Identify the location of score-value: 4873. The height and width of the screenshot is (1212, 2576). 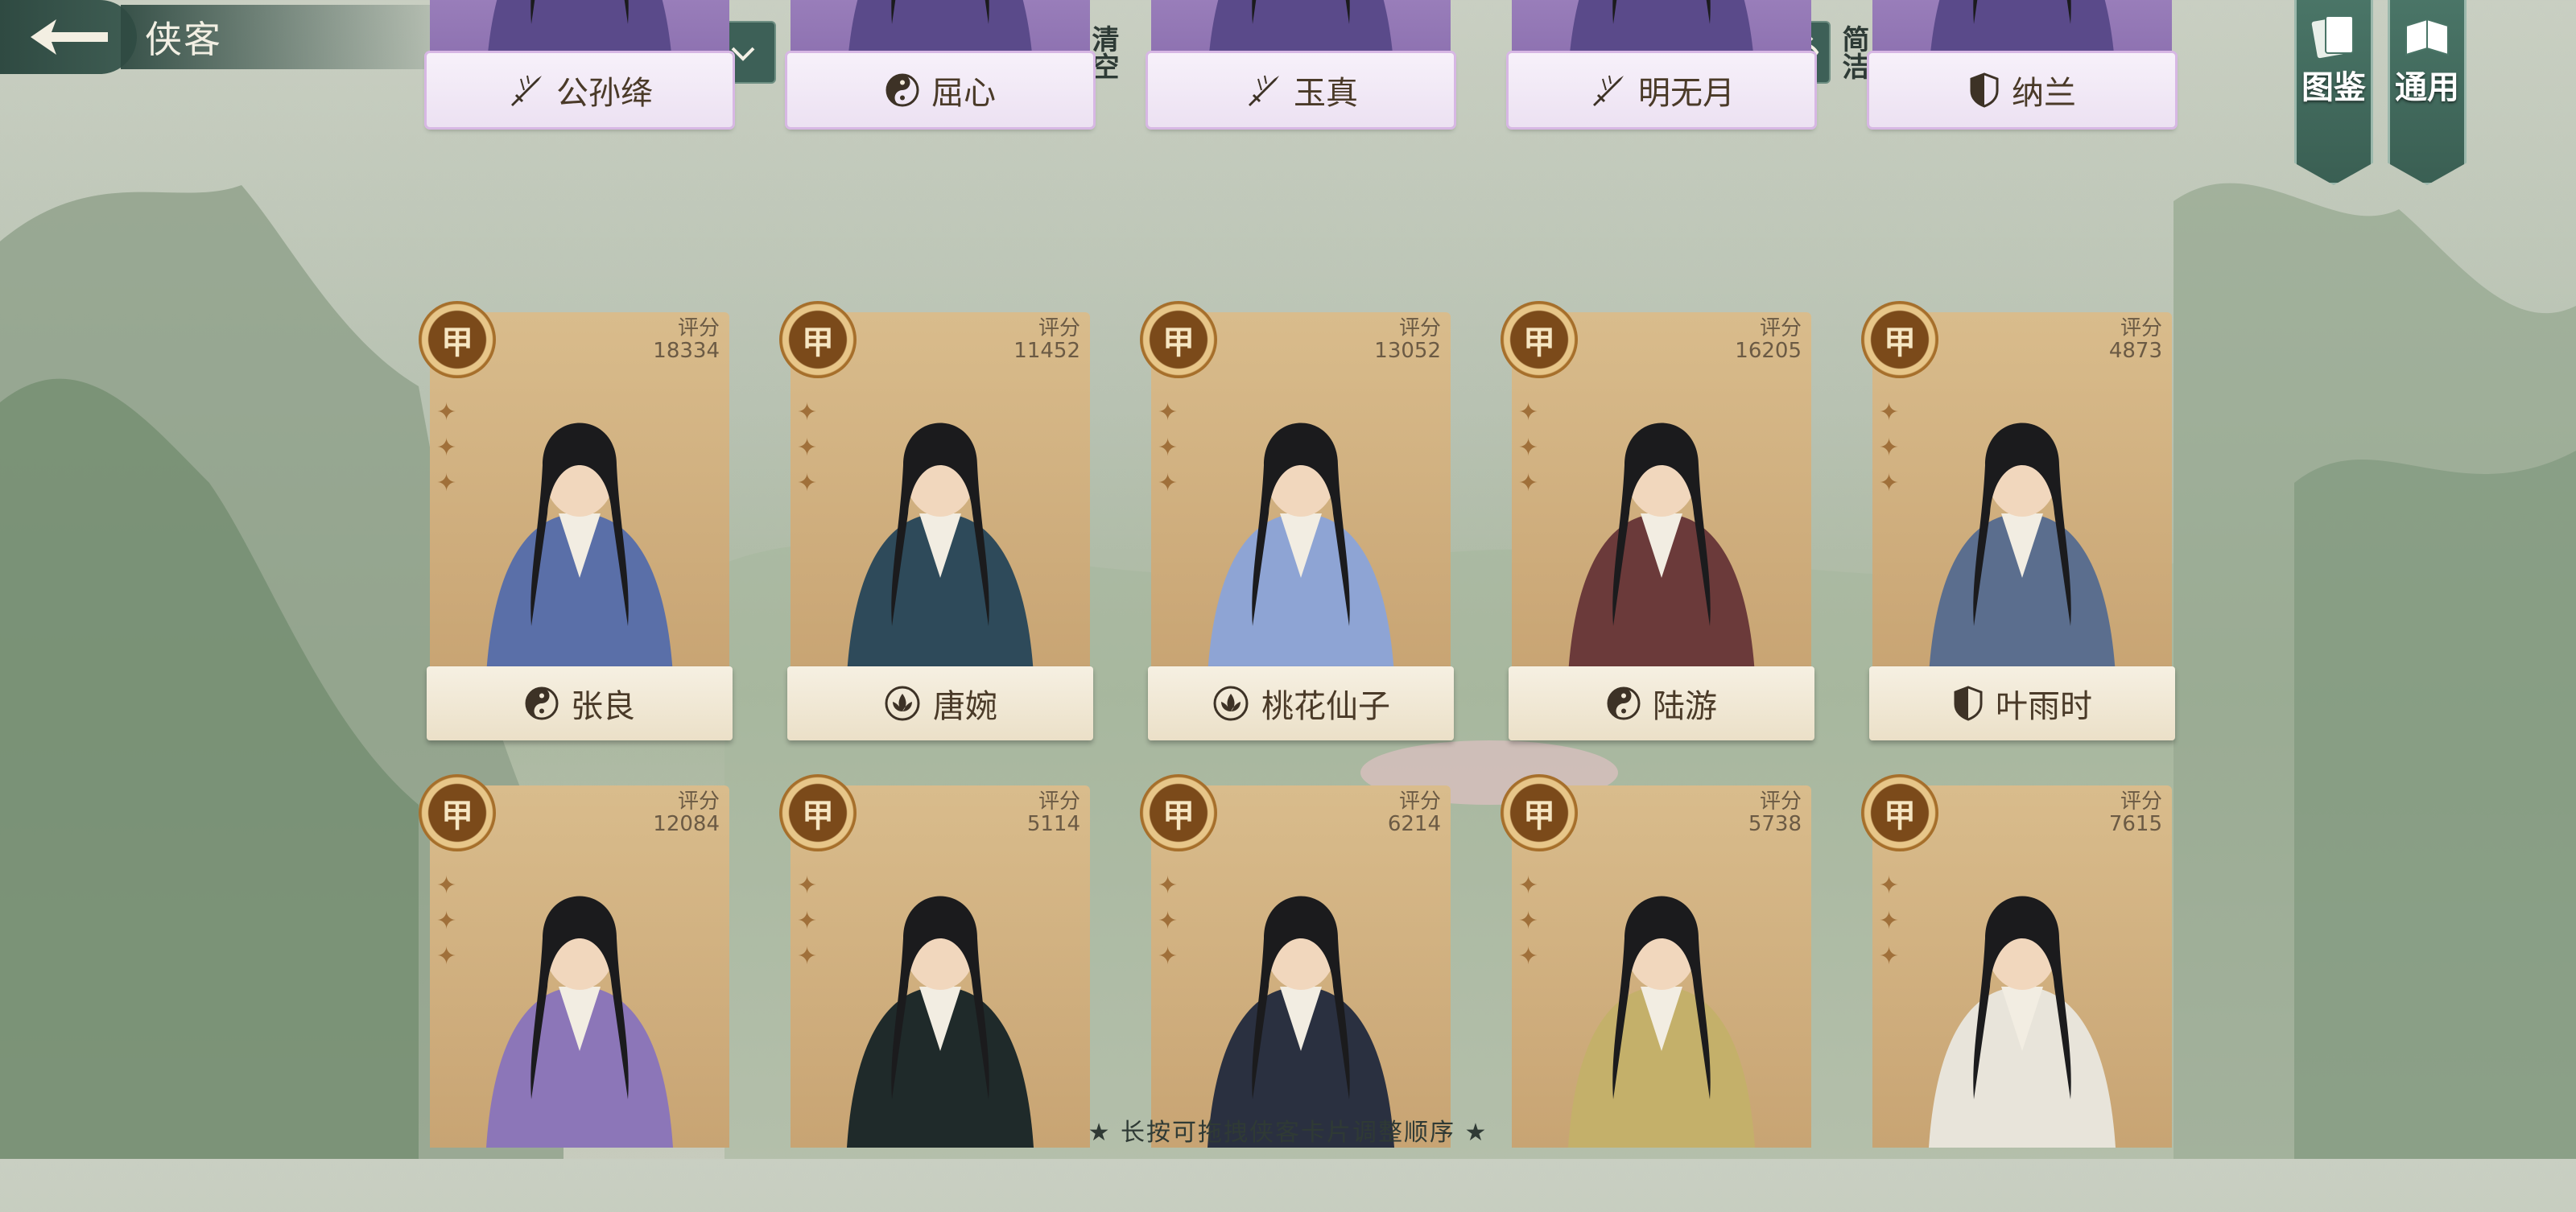
(2135, 351).